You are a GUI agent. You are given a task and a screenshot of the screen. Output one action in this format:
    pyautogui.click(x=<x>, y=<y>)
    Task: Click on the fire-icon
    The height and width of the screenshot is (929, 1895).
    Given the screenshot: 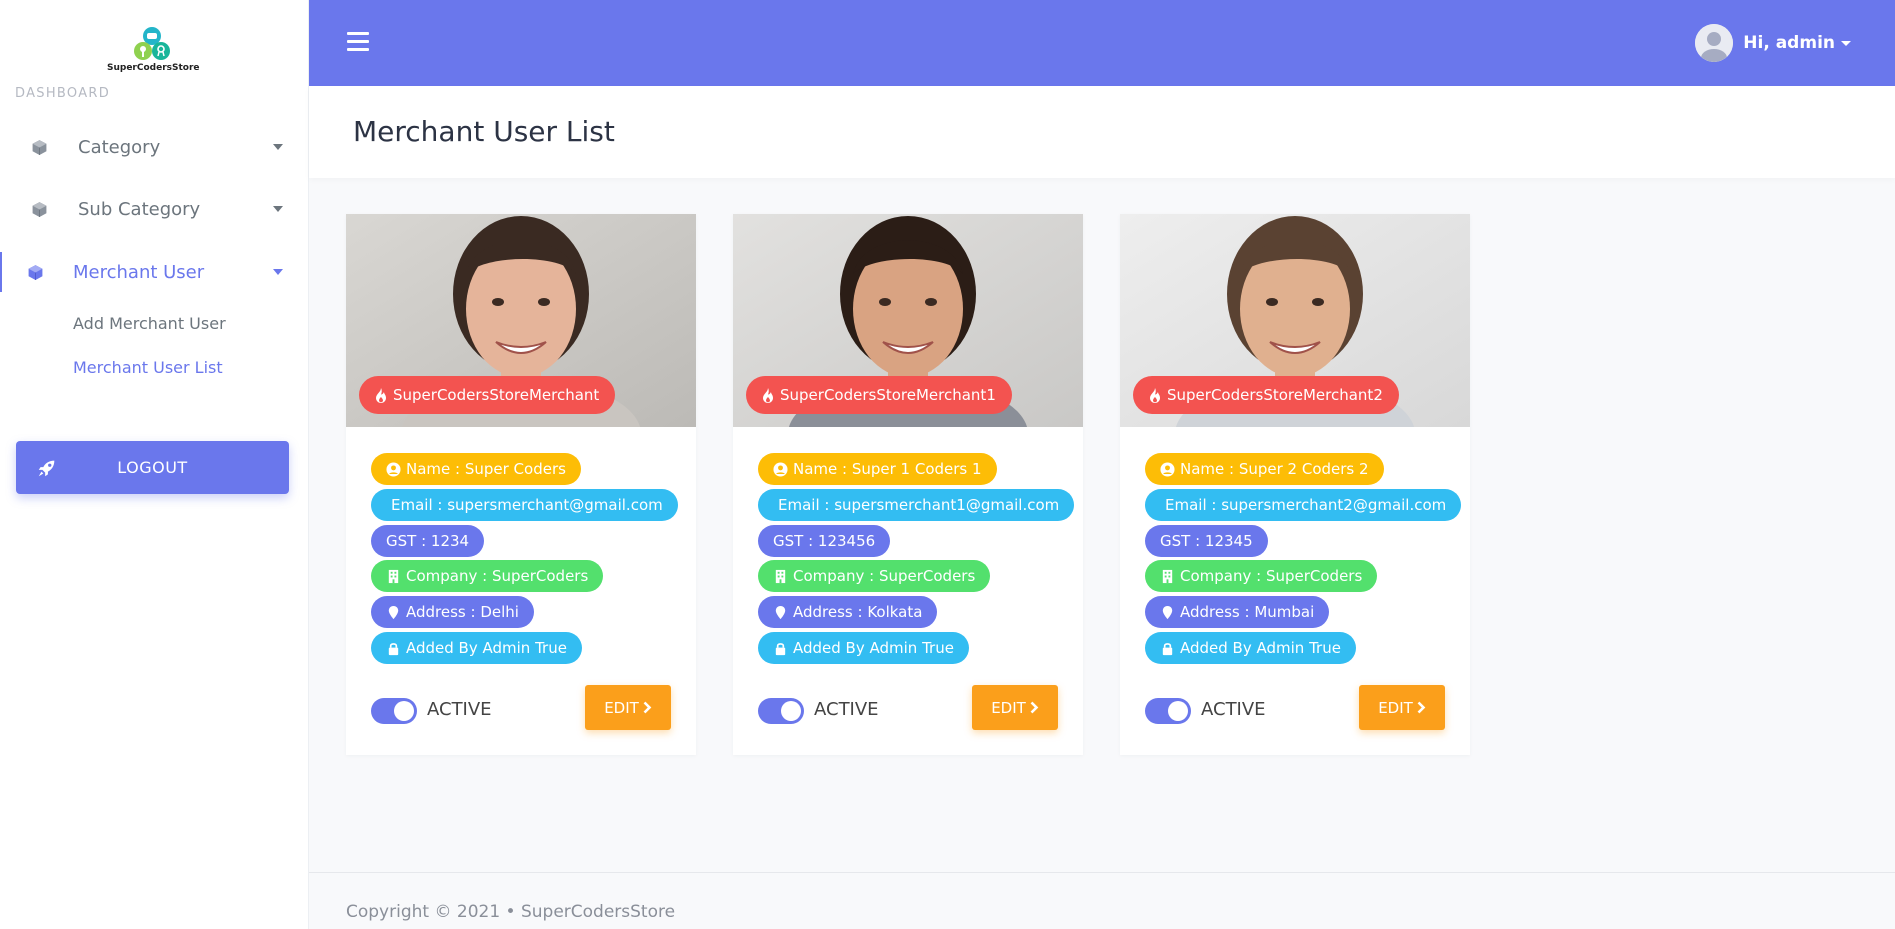 What is the action you would take?
    pyautogui.click(x=381, y=395)
    